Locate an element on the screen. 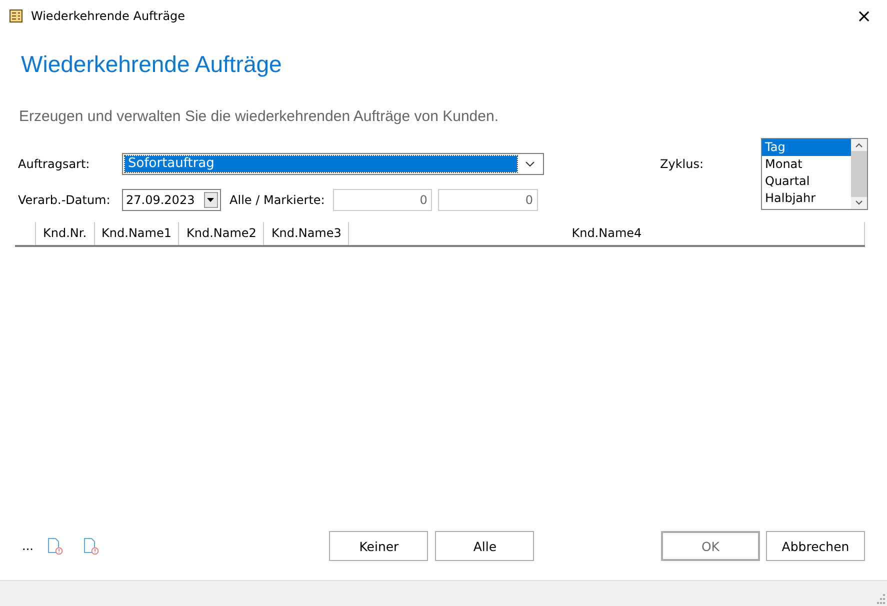 This screenshot has height=606, width=887. window-title: Wiederkehrende Aufträge is located at coordinates (108, 16).